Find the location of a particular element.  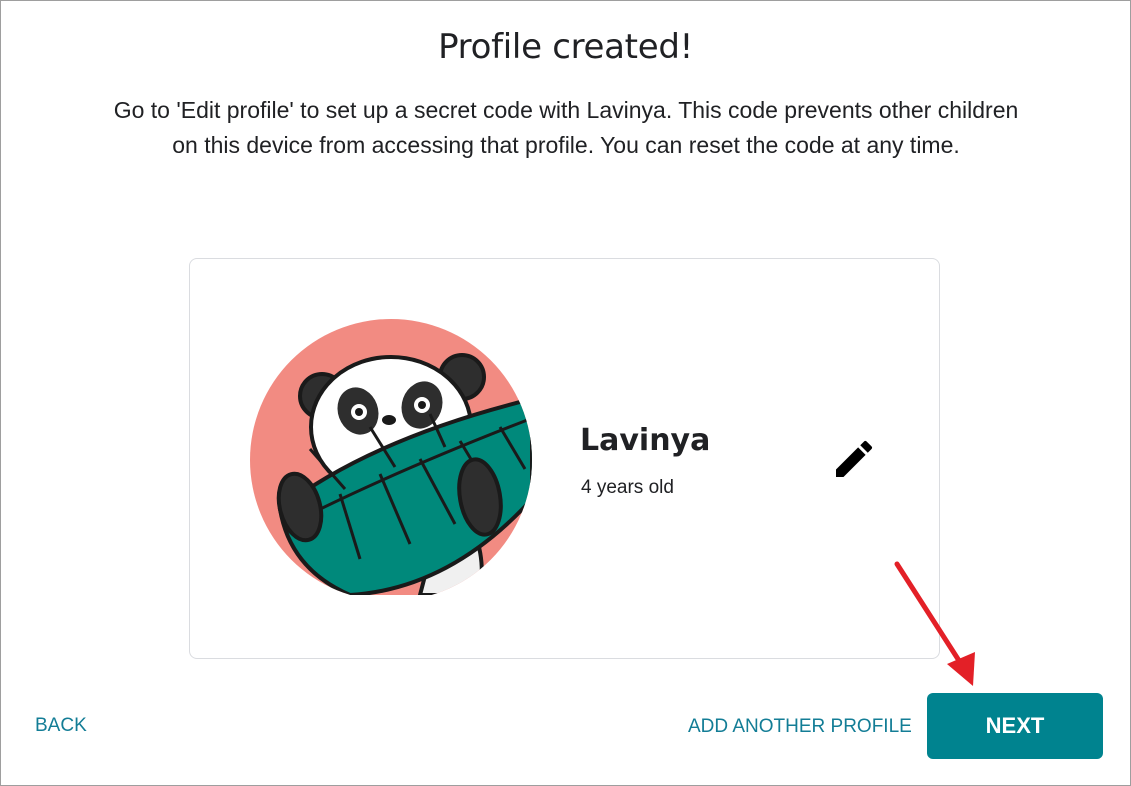

page-title: Profile created! is located at coordinates (565, 47).